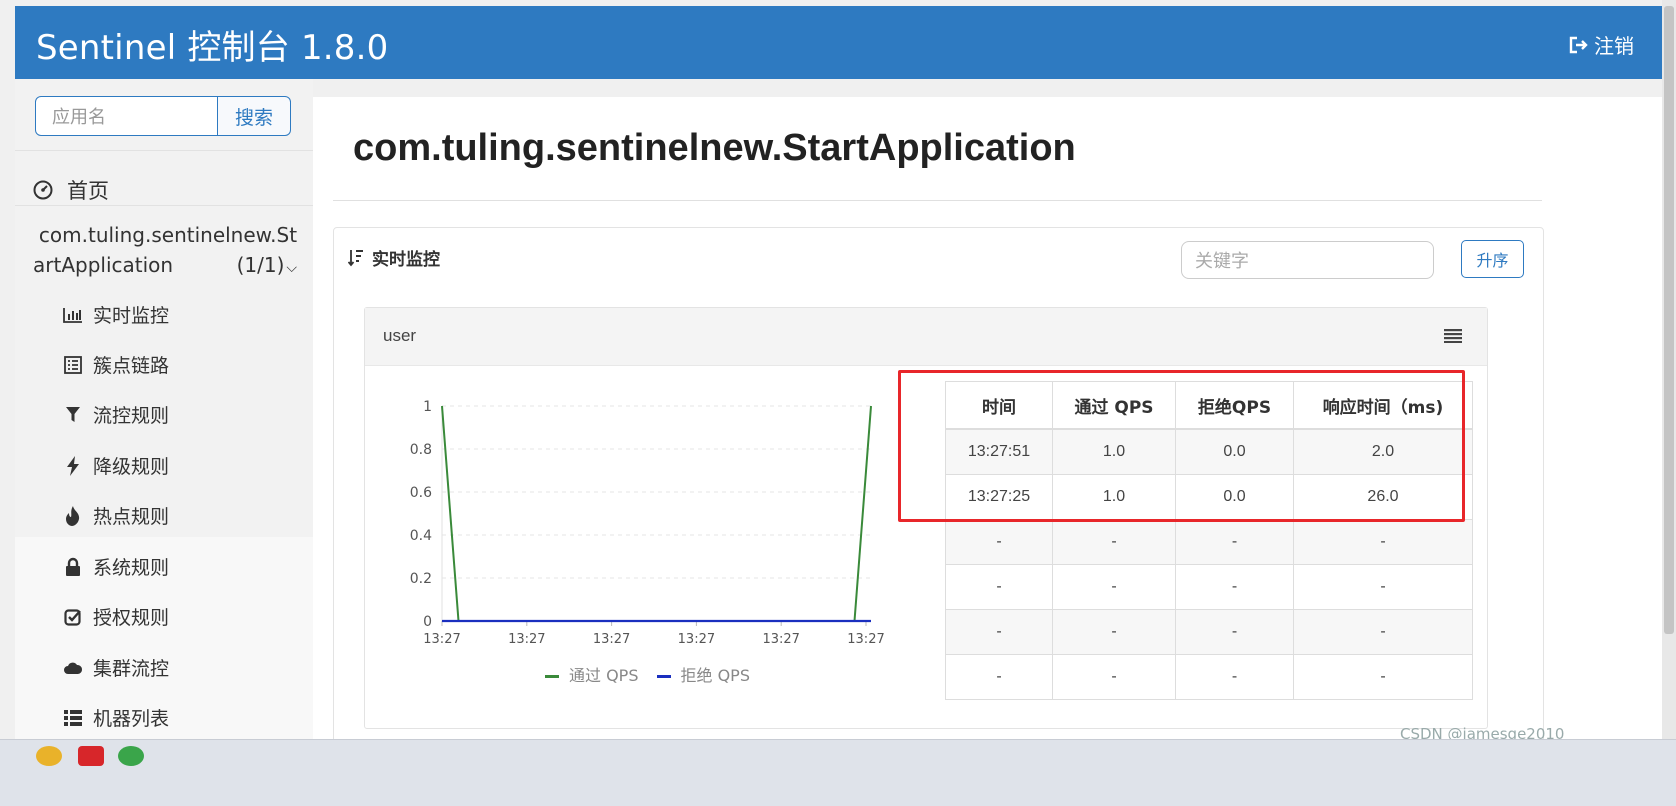 The height and width of the screenshot is (806, 1676). Describe the element at coordinates (1234, 405) in the screenshot. I see `column-header: 拒绝QPS` at that location.